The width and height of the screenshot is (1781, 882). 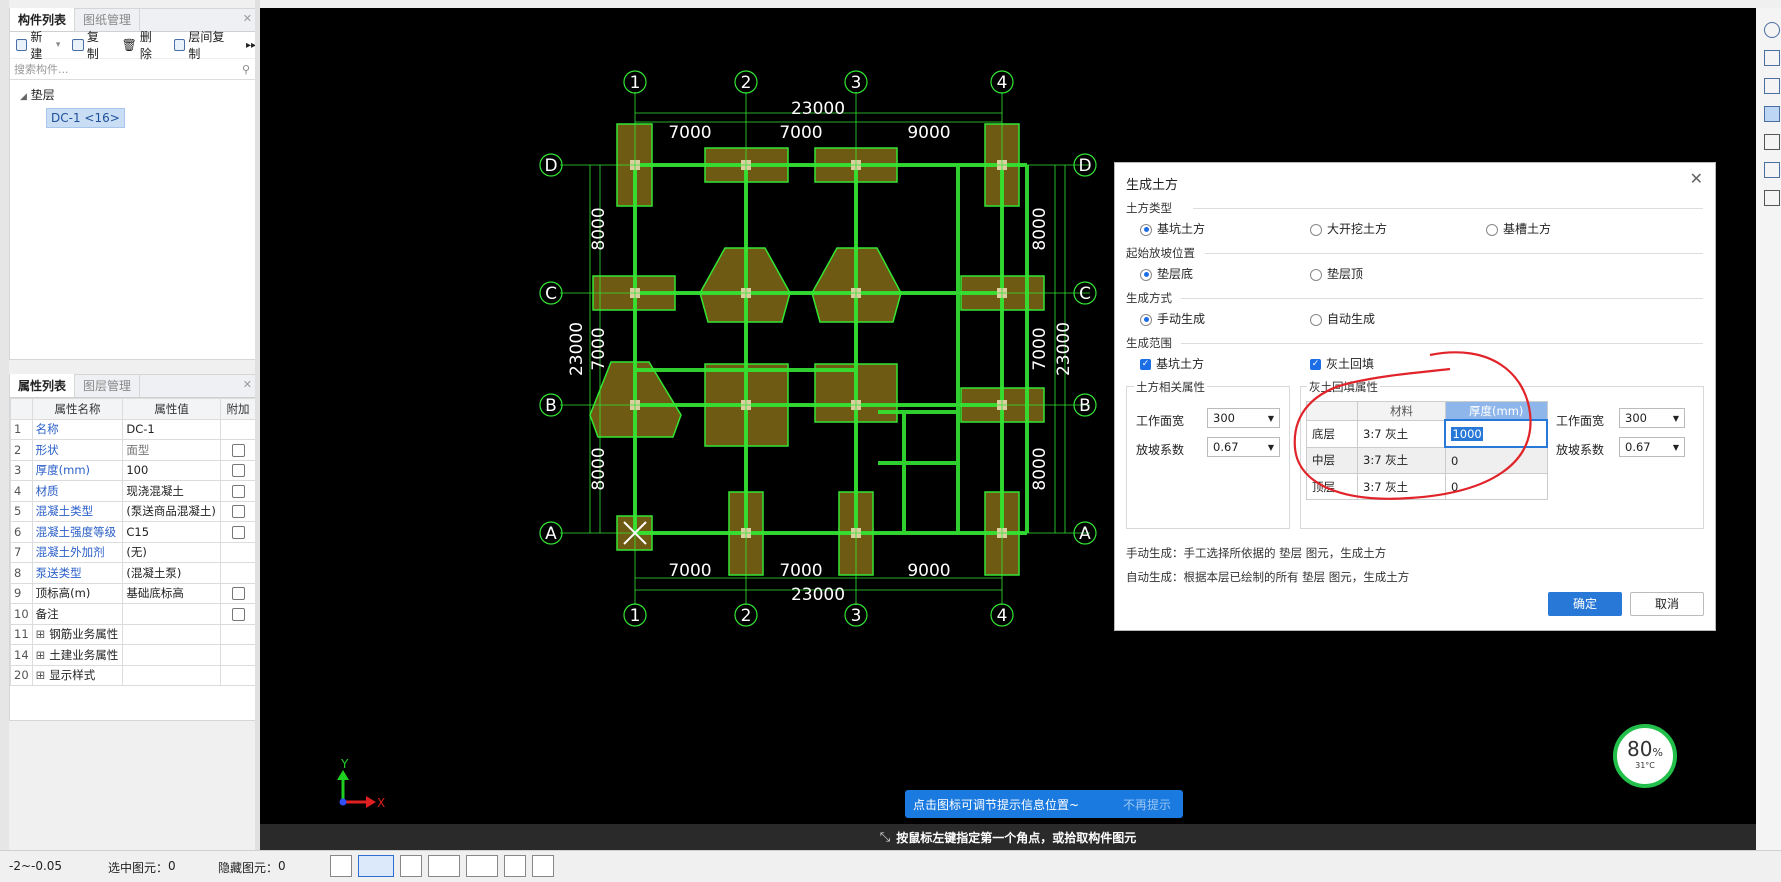 What do you see at coordinates (171, 491) in the screenshot?
I see `property-value: 现浇混凝土` at bounding box center [171, 491].